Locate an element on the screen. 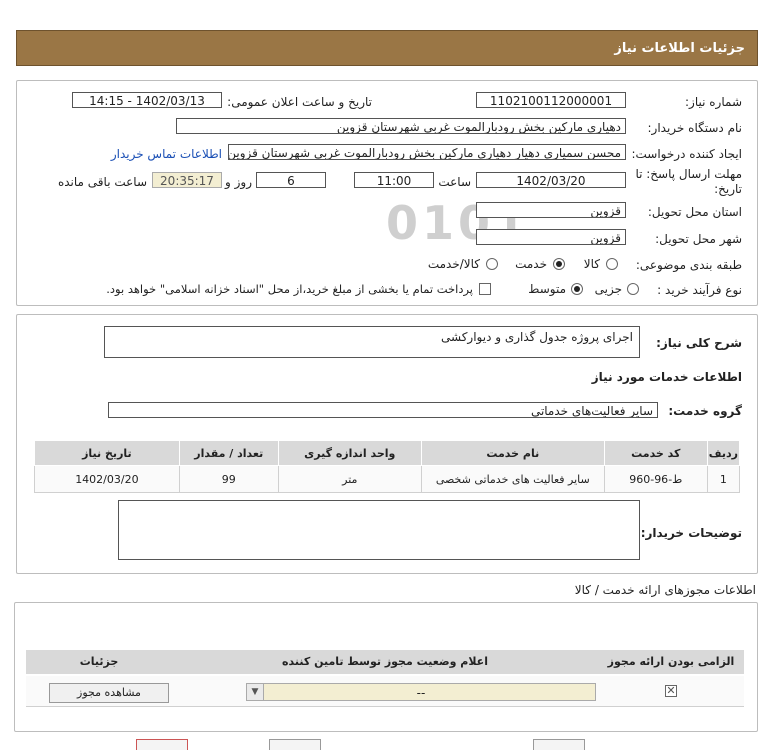 Image resolution: width=770 pixels, height=750 pixels. col-unit: واحد اندازه گیری is located at coordinates (349, 453).